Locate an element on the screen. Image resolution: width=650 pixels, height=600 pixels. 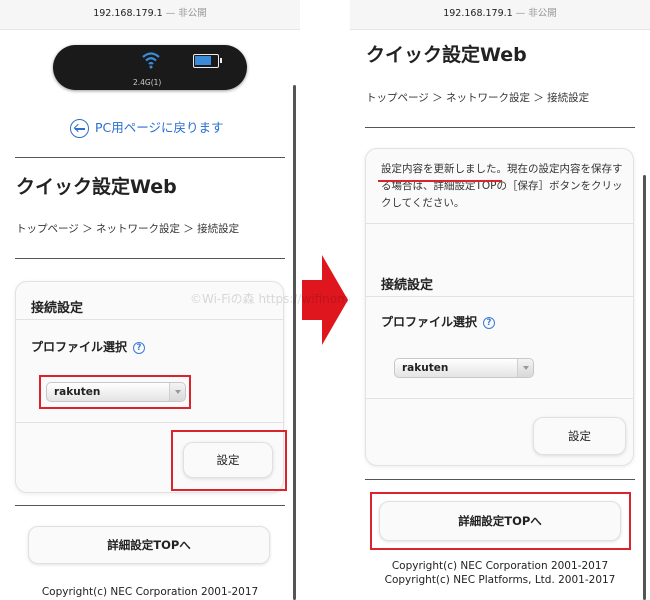
submit-button: 設定 is located at coordinates (579, 436).